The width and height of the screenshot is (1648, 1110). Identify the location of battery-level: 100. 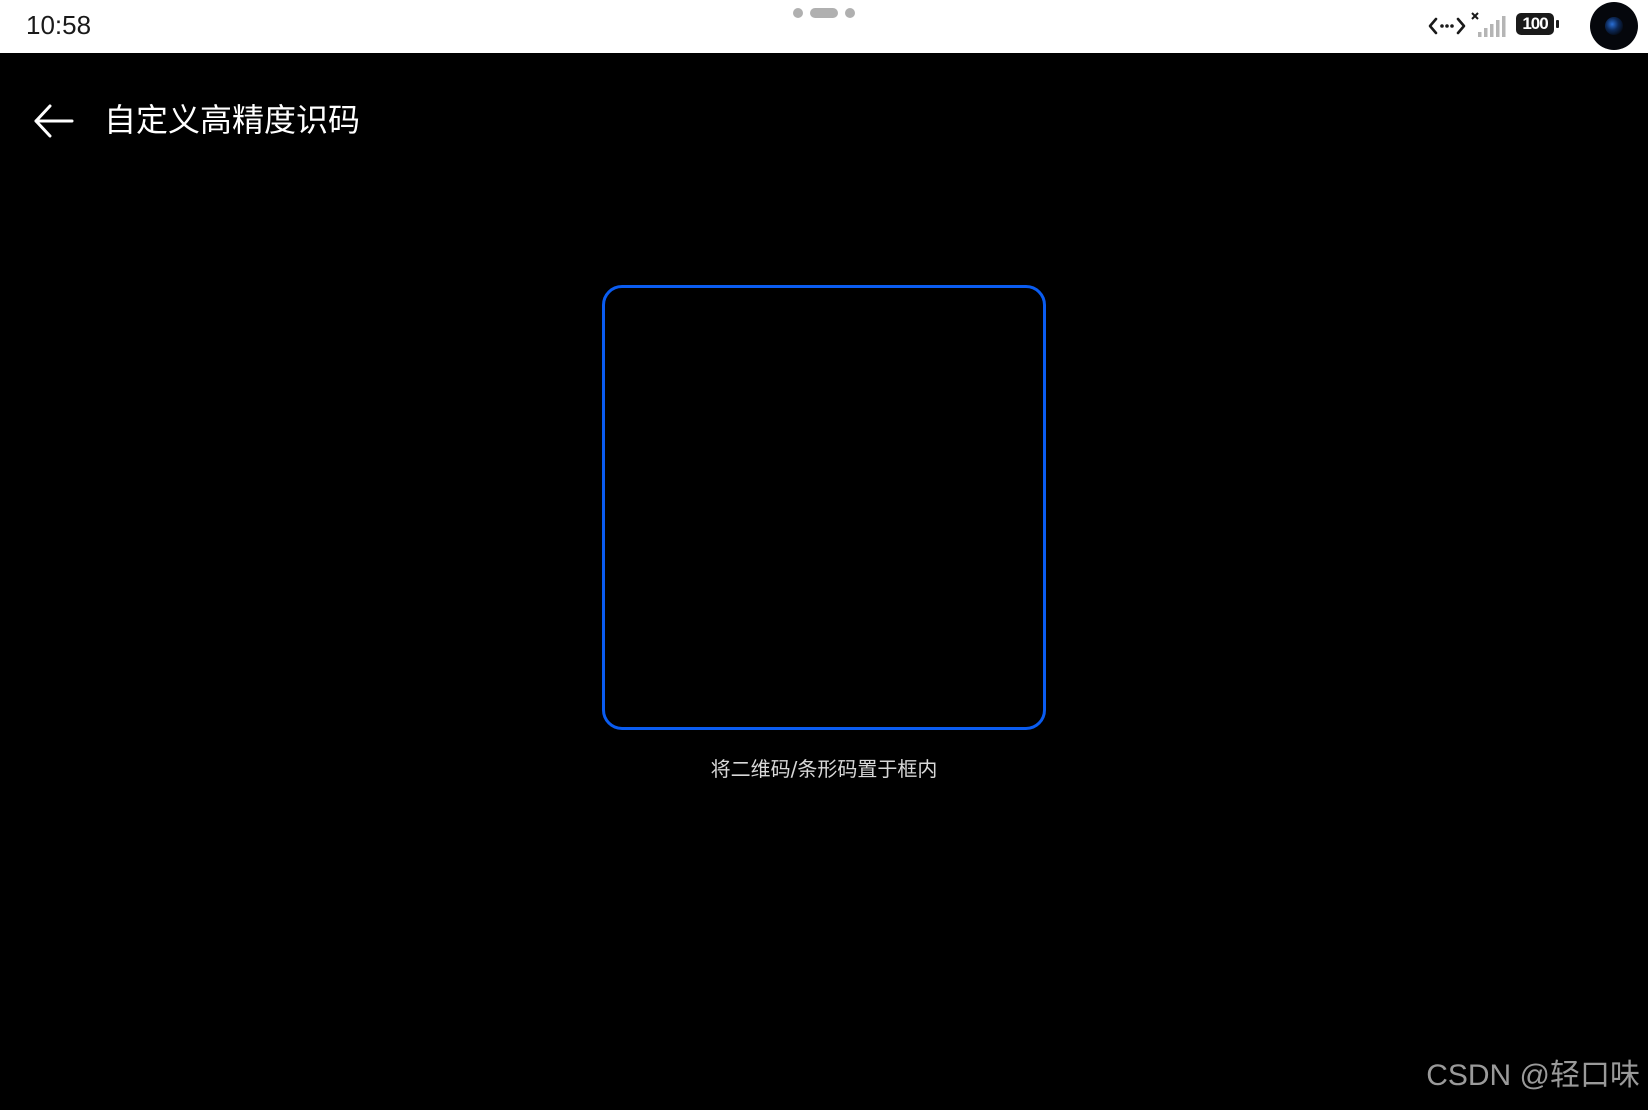
(1535, 24).